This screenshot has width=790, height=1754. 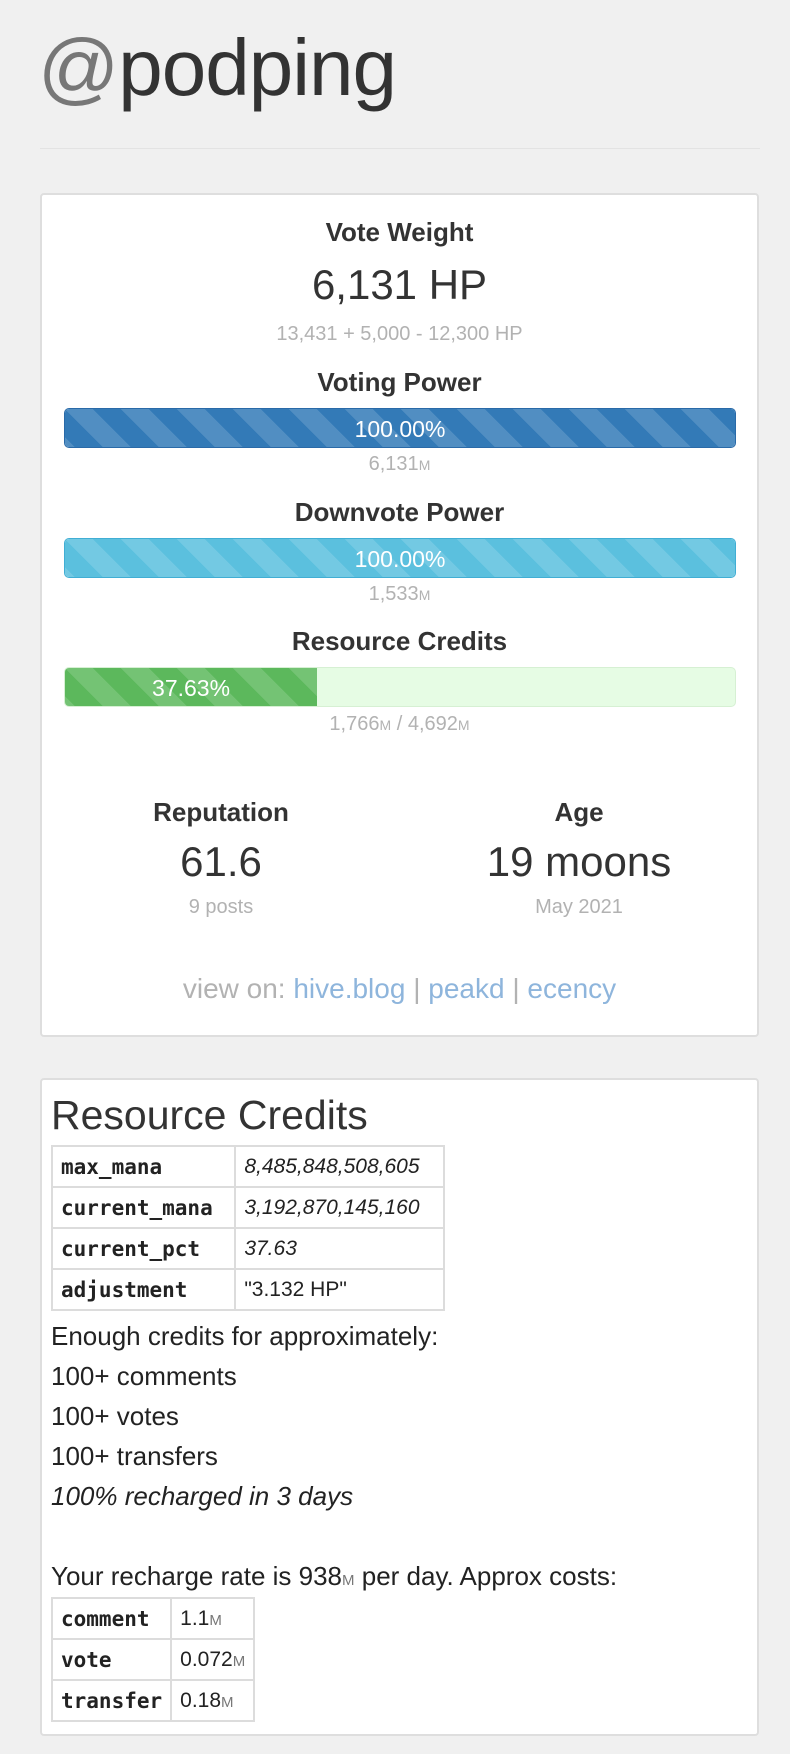 I want to click on vote-weight-value: 6,131 HP, so click(x=399, y=284).